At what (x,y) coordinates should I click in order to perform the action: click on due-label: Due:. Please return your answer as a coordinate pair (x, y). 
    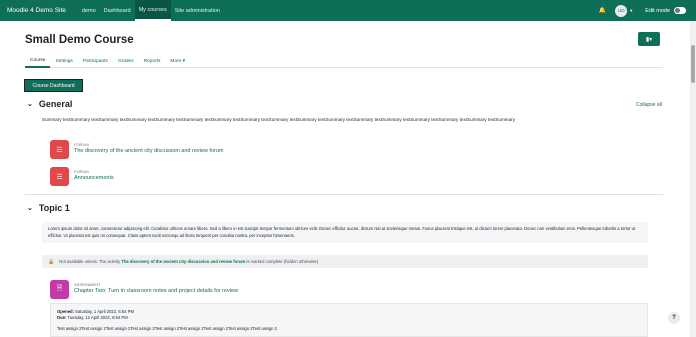
    Looking at the image, I should click on (62, 317).